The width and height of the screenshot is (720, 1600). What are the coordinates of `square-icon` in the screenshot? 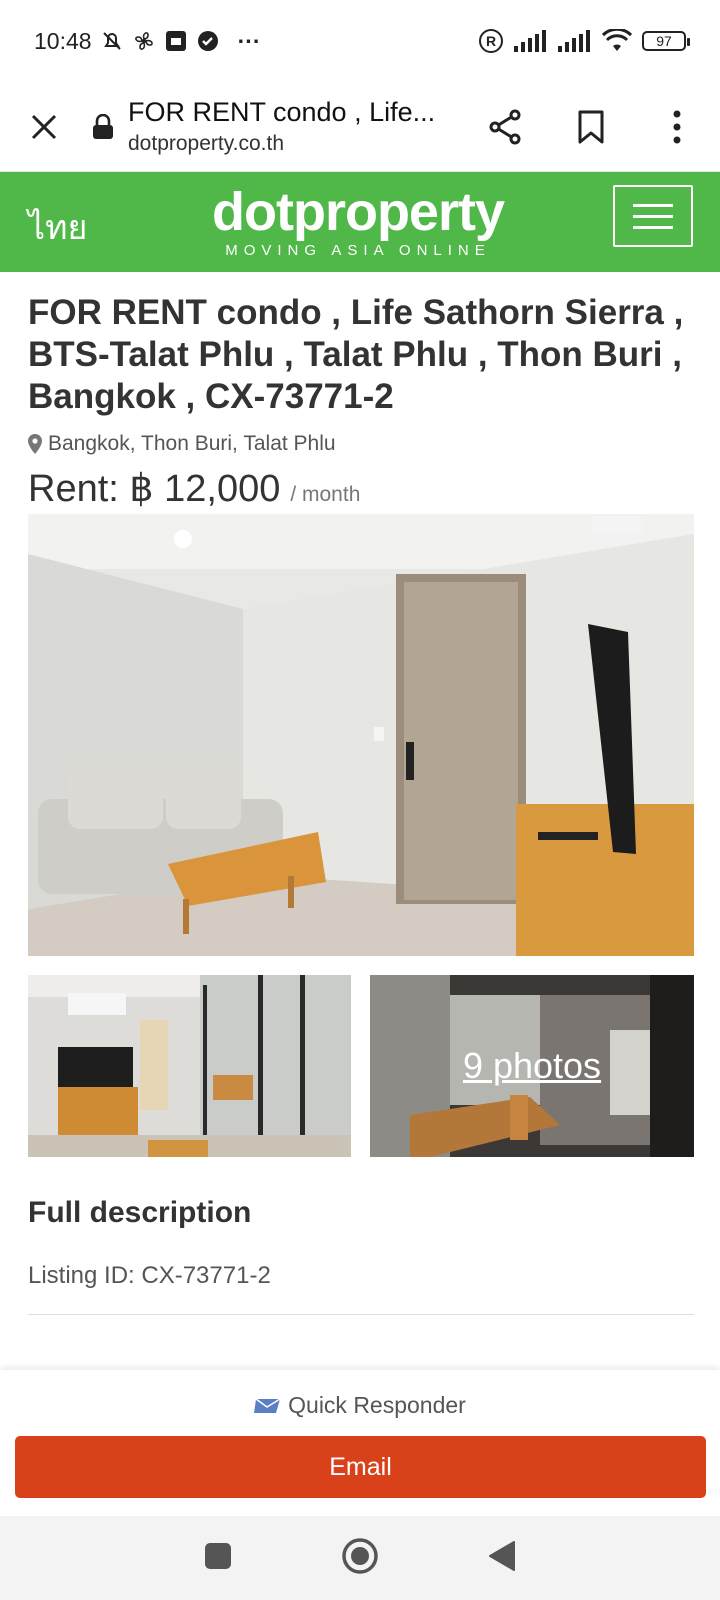 It's located at (218, 1555).